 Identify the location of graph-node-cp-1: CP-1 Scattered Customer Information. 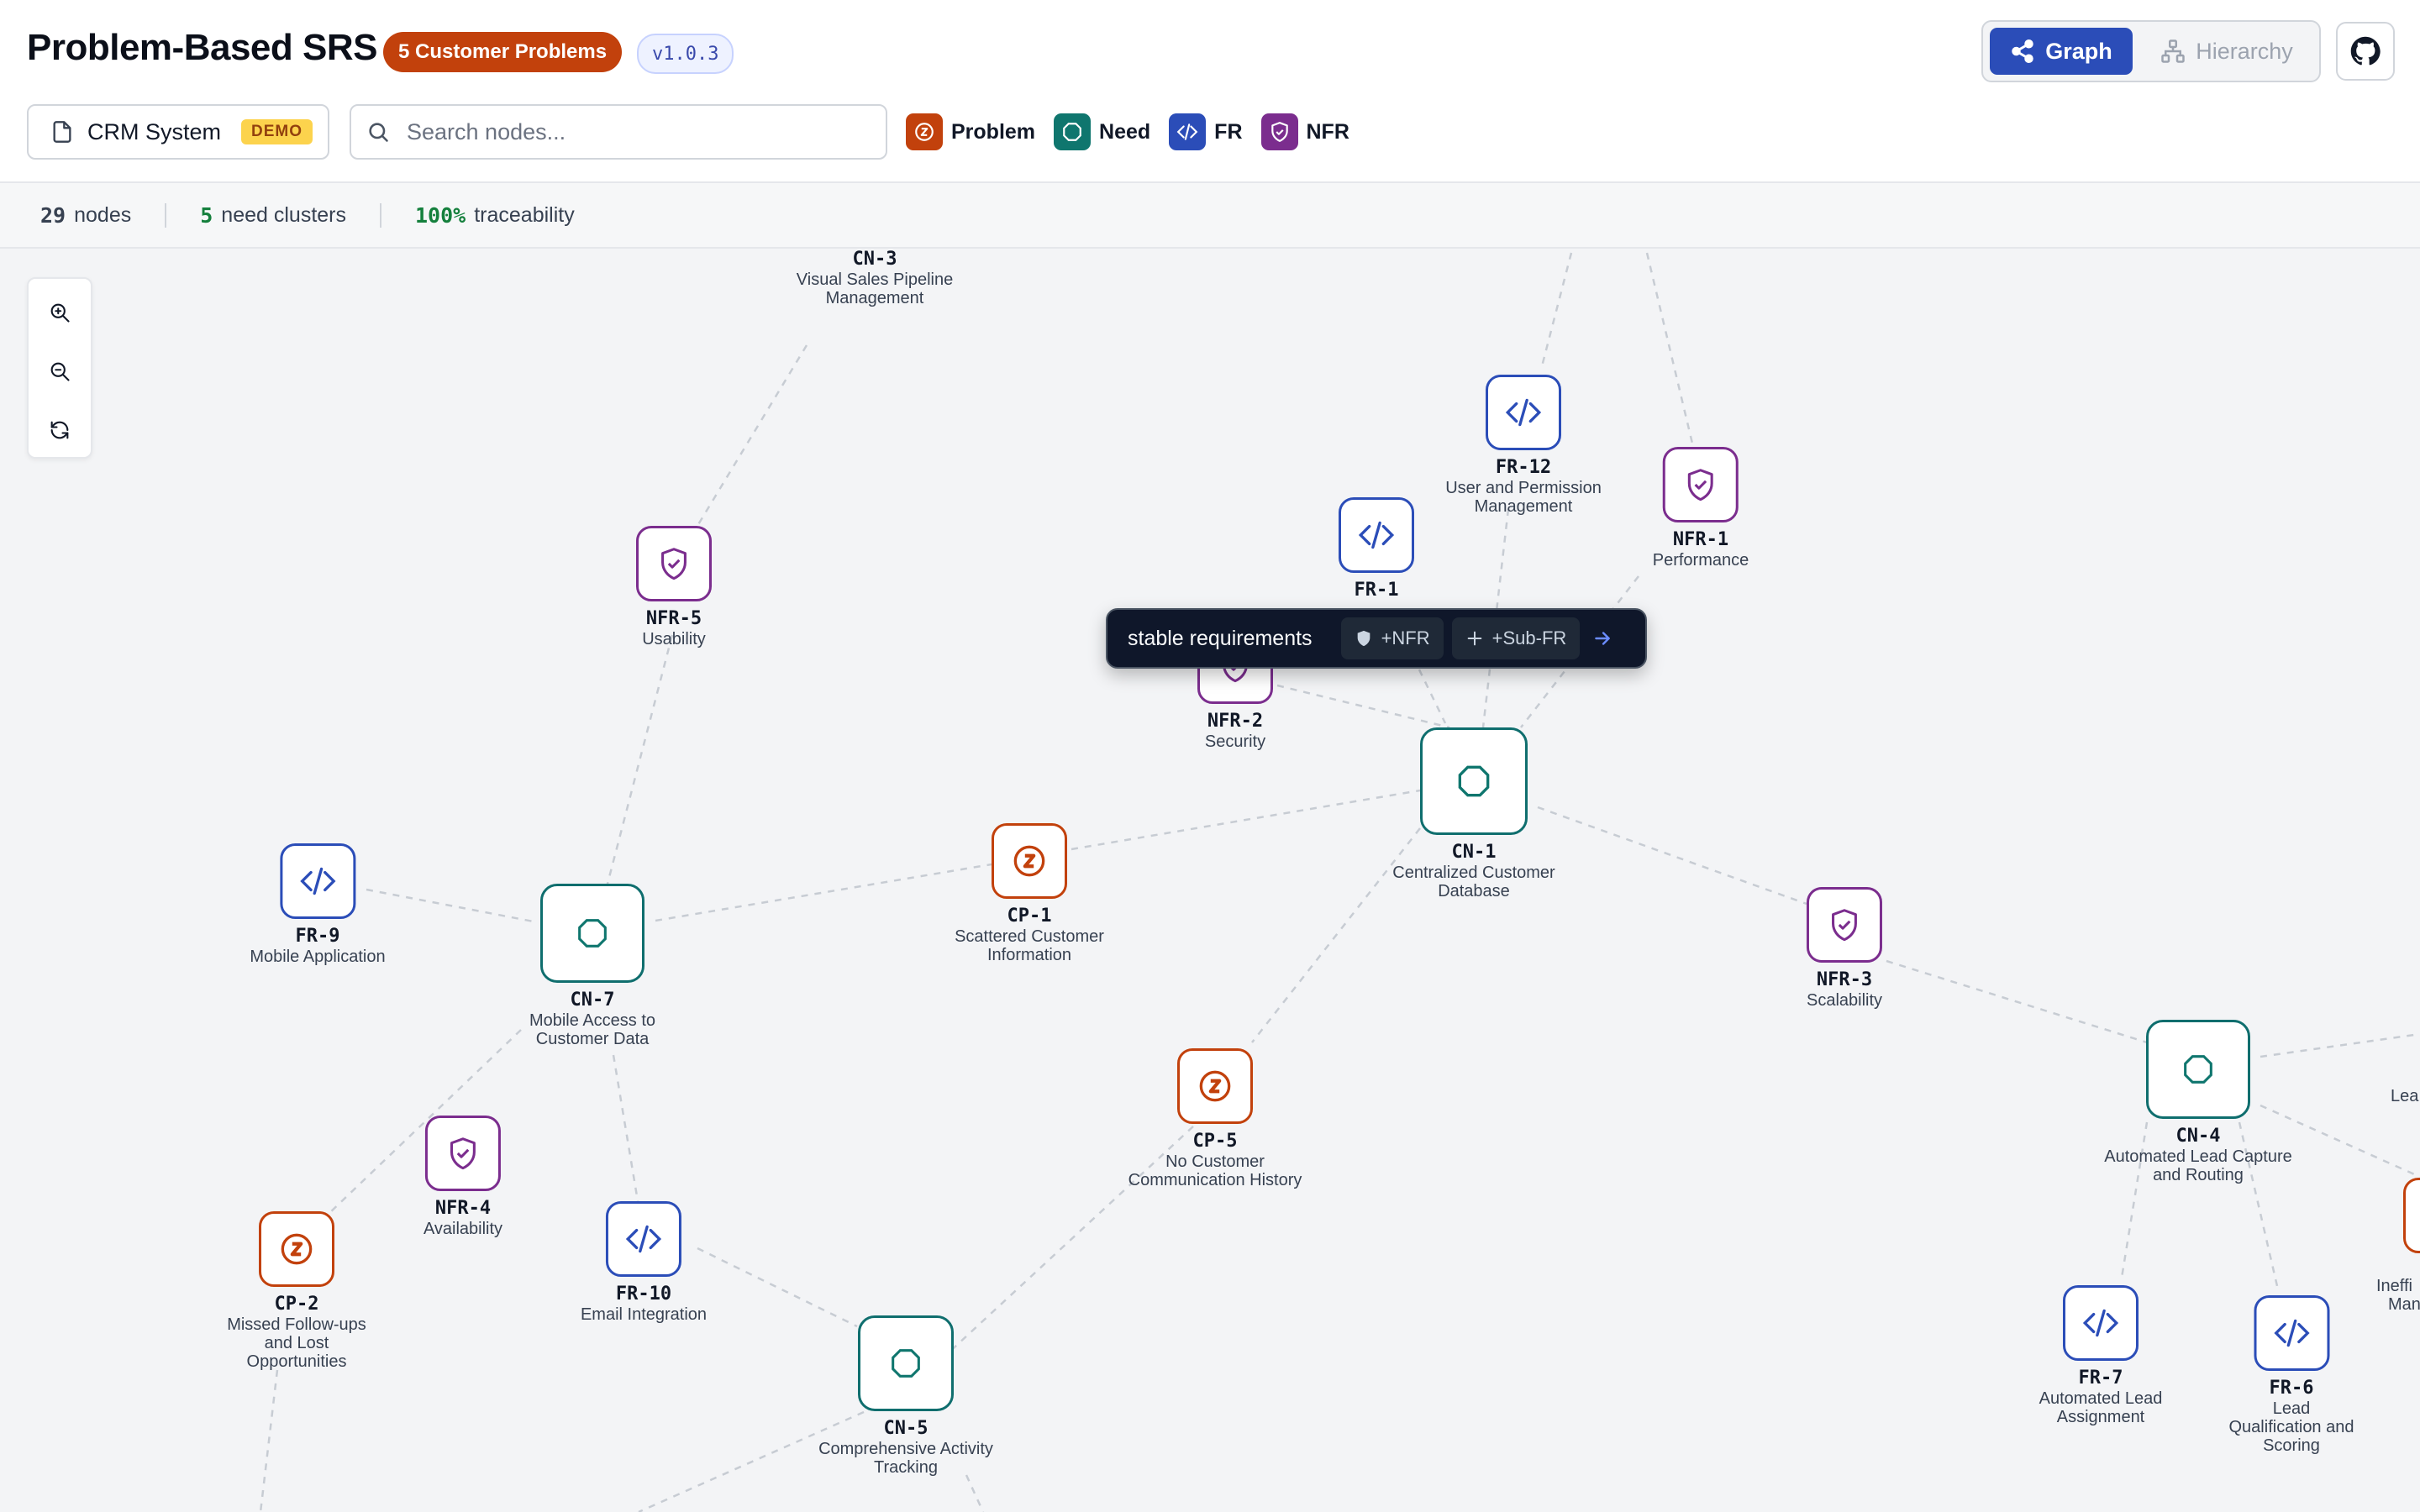
(1029, 893).